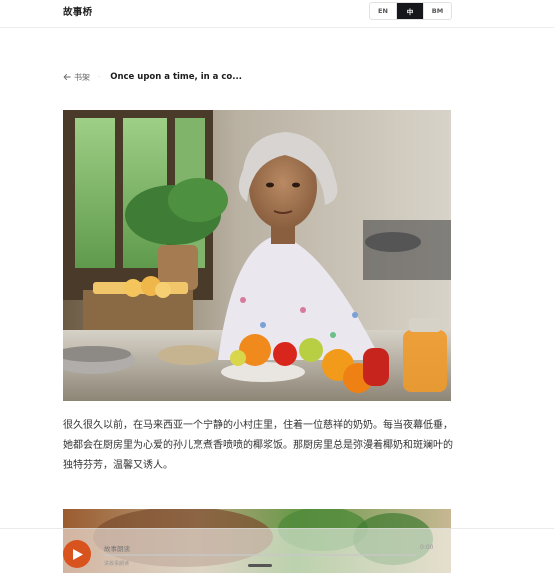 The width and height of the screenshot is (554, 573). I want to click on audio-player: 故事朗读 讲故事朗读 0:00, so click(277, 550).